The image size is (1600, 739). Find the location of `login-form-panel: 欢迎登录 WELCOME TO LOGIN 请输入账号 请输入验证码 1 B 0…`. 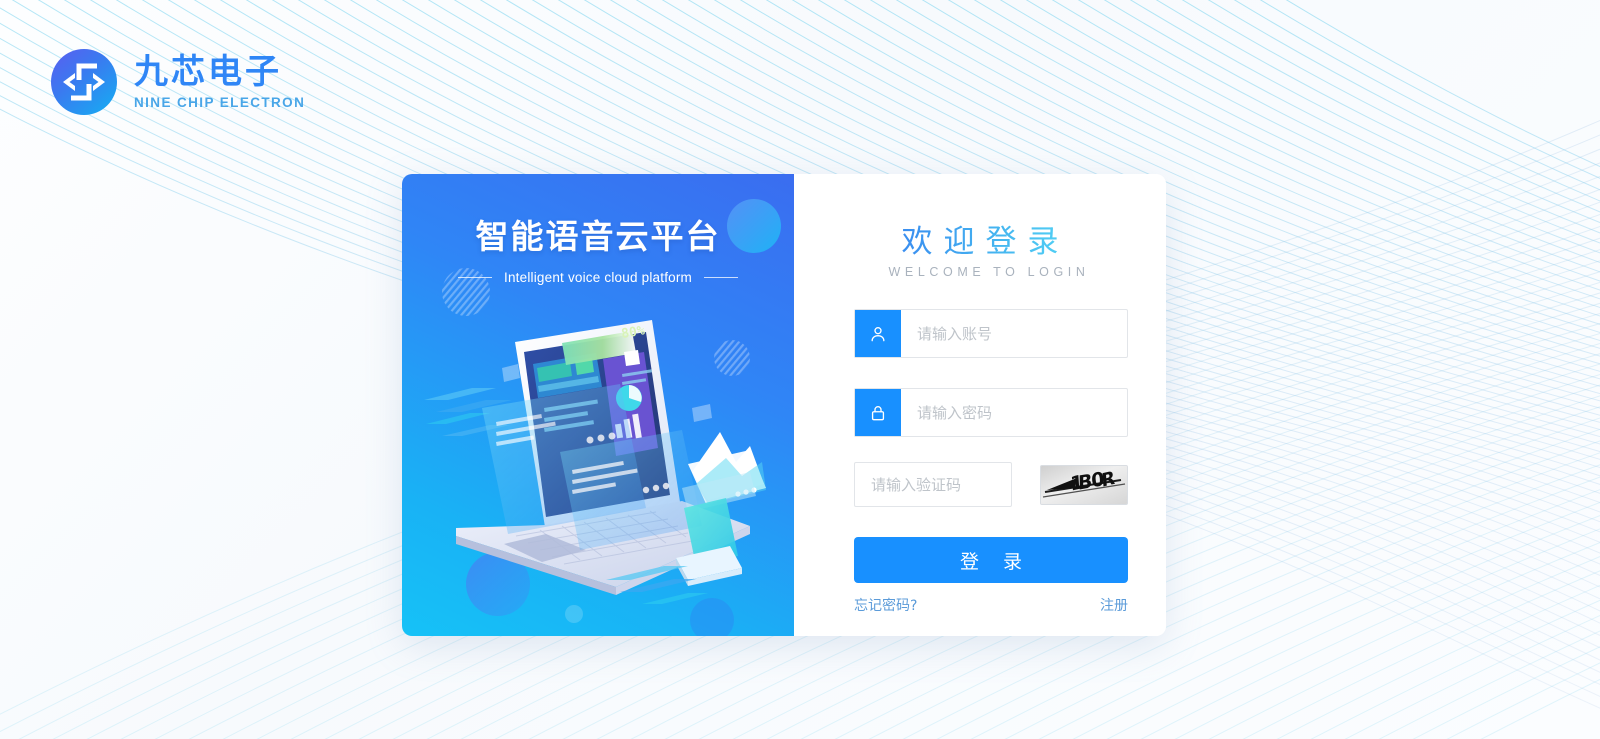

login-form-panel: 欢迎登录 WELCOME TO LOGIN 请输入账号 请输入验证码 1 B 0… is located at coordinates (980, 405).